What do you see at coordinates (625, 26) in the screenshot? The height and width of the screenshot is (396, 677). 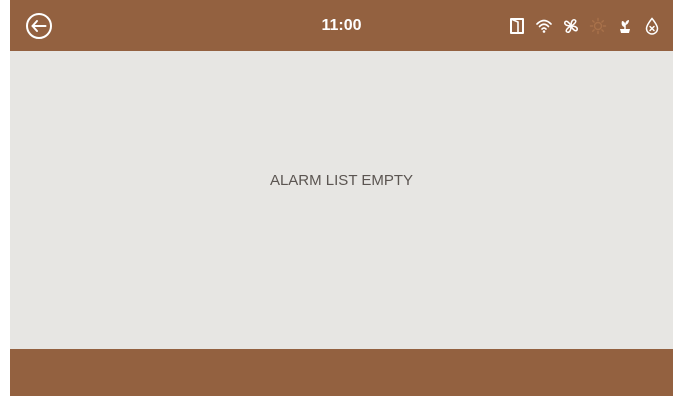 I see `plant-icon` at bounding box center [625, 26].